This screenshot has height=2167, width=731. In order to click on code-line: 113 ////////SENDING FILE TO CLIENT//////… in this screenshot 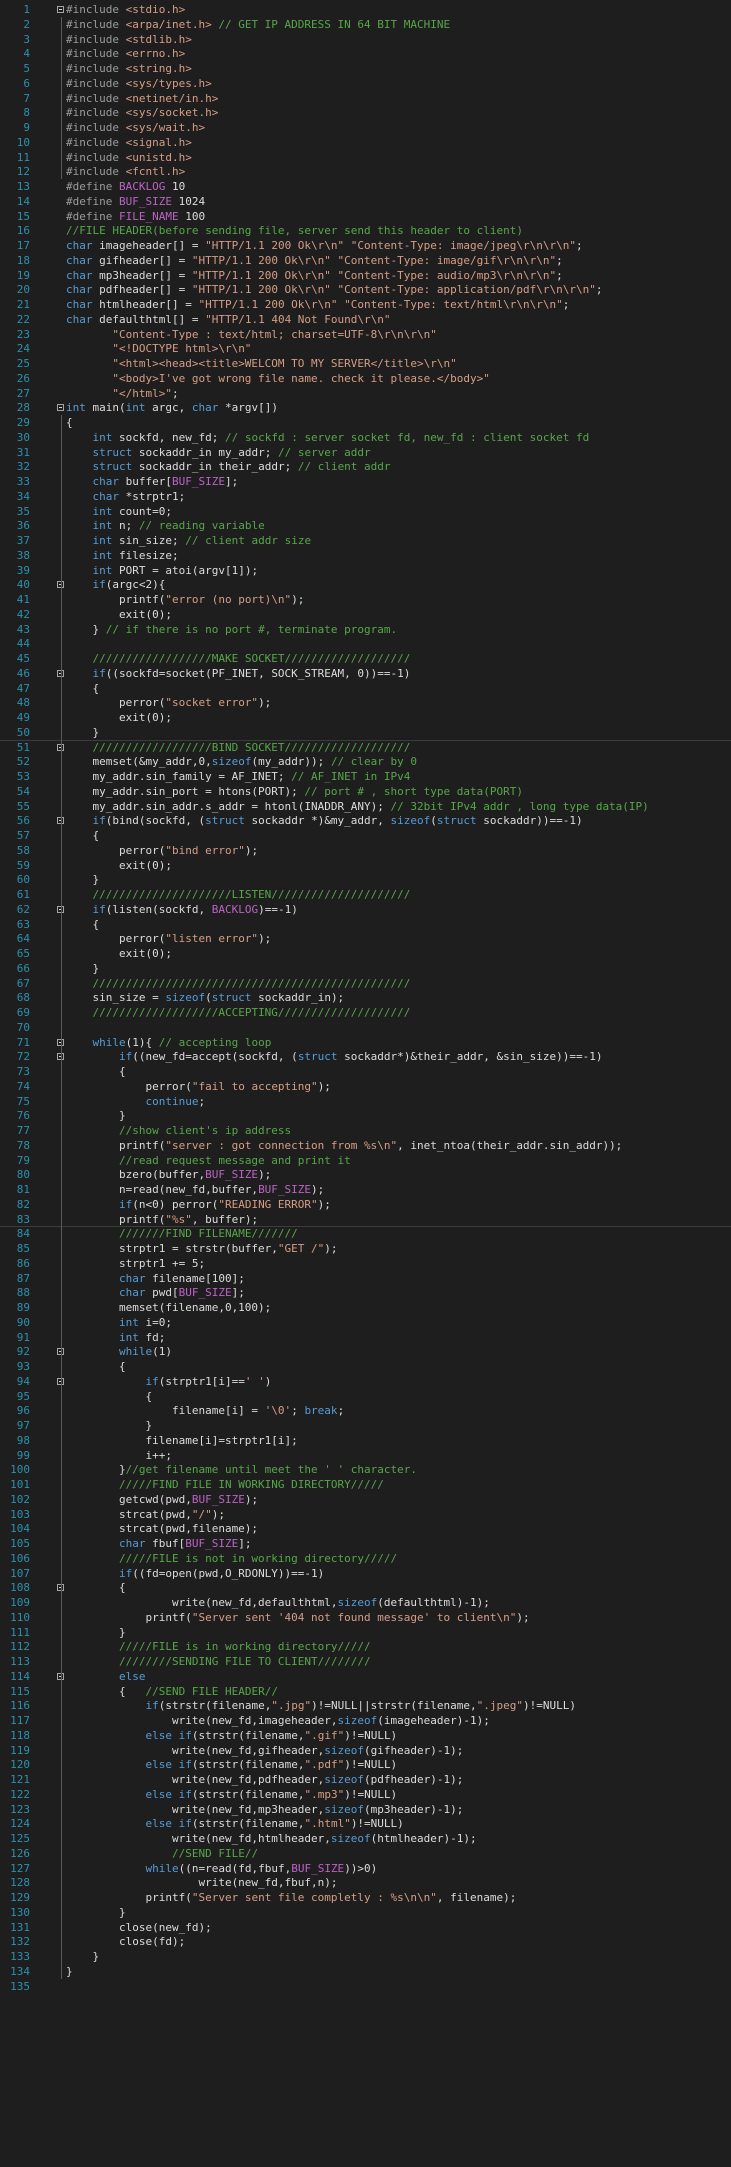, I will do `click(365, 1662)`.